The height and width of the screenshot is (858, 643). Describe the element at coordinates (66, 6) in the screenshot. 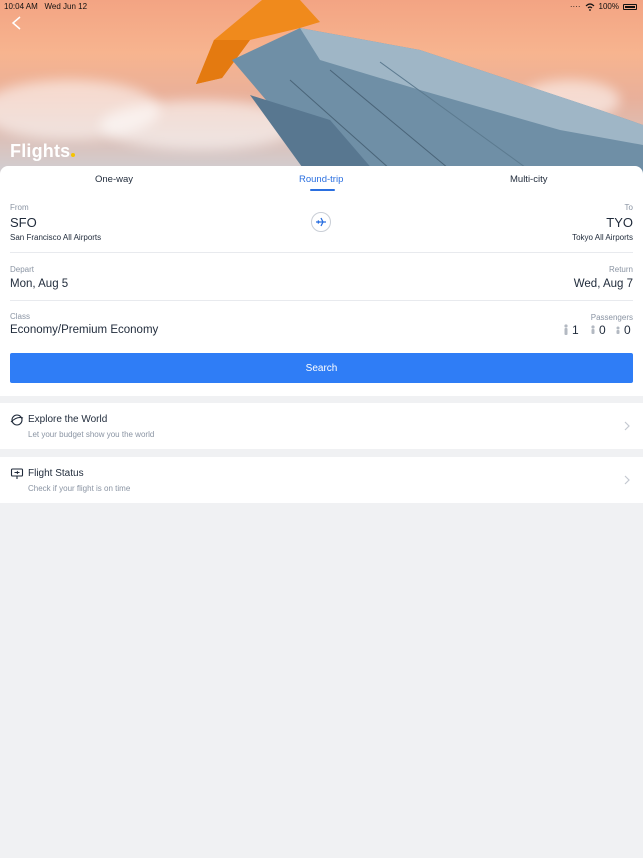

I see `status-date-text: Wed Jun 12` at that location.